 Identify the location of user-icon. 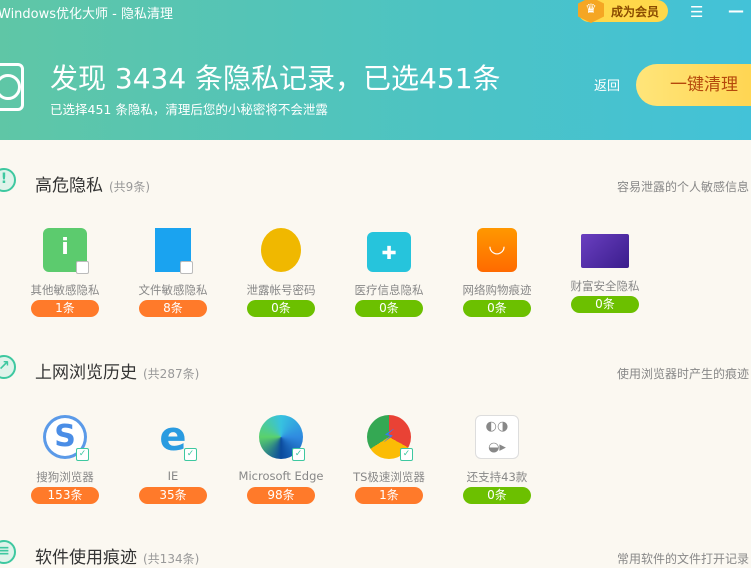
(281, 250).